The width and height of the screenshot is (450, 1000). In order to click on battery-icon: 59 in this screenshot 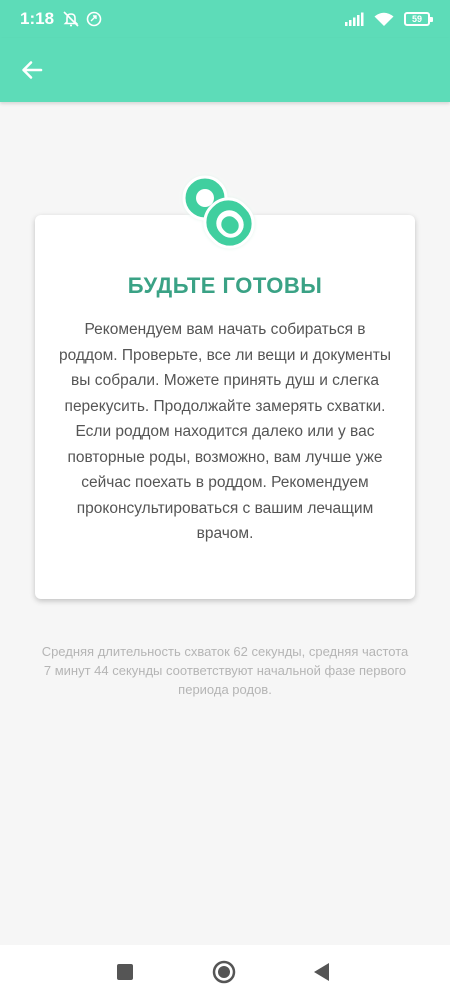, I will do `click(418, 19)`.